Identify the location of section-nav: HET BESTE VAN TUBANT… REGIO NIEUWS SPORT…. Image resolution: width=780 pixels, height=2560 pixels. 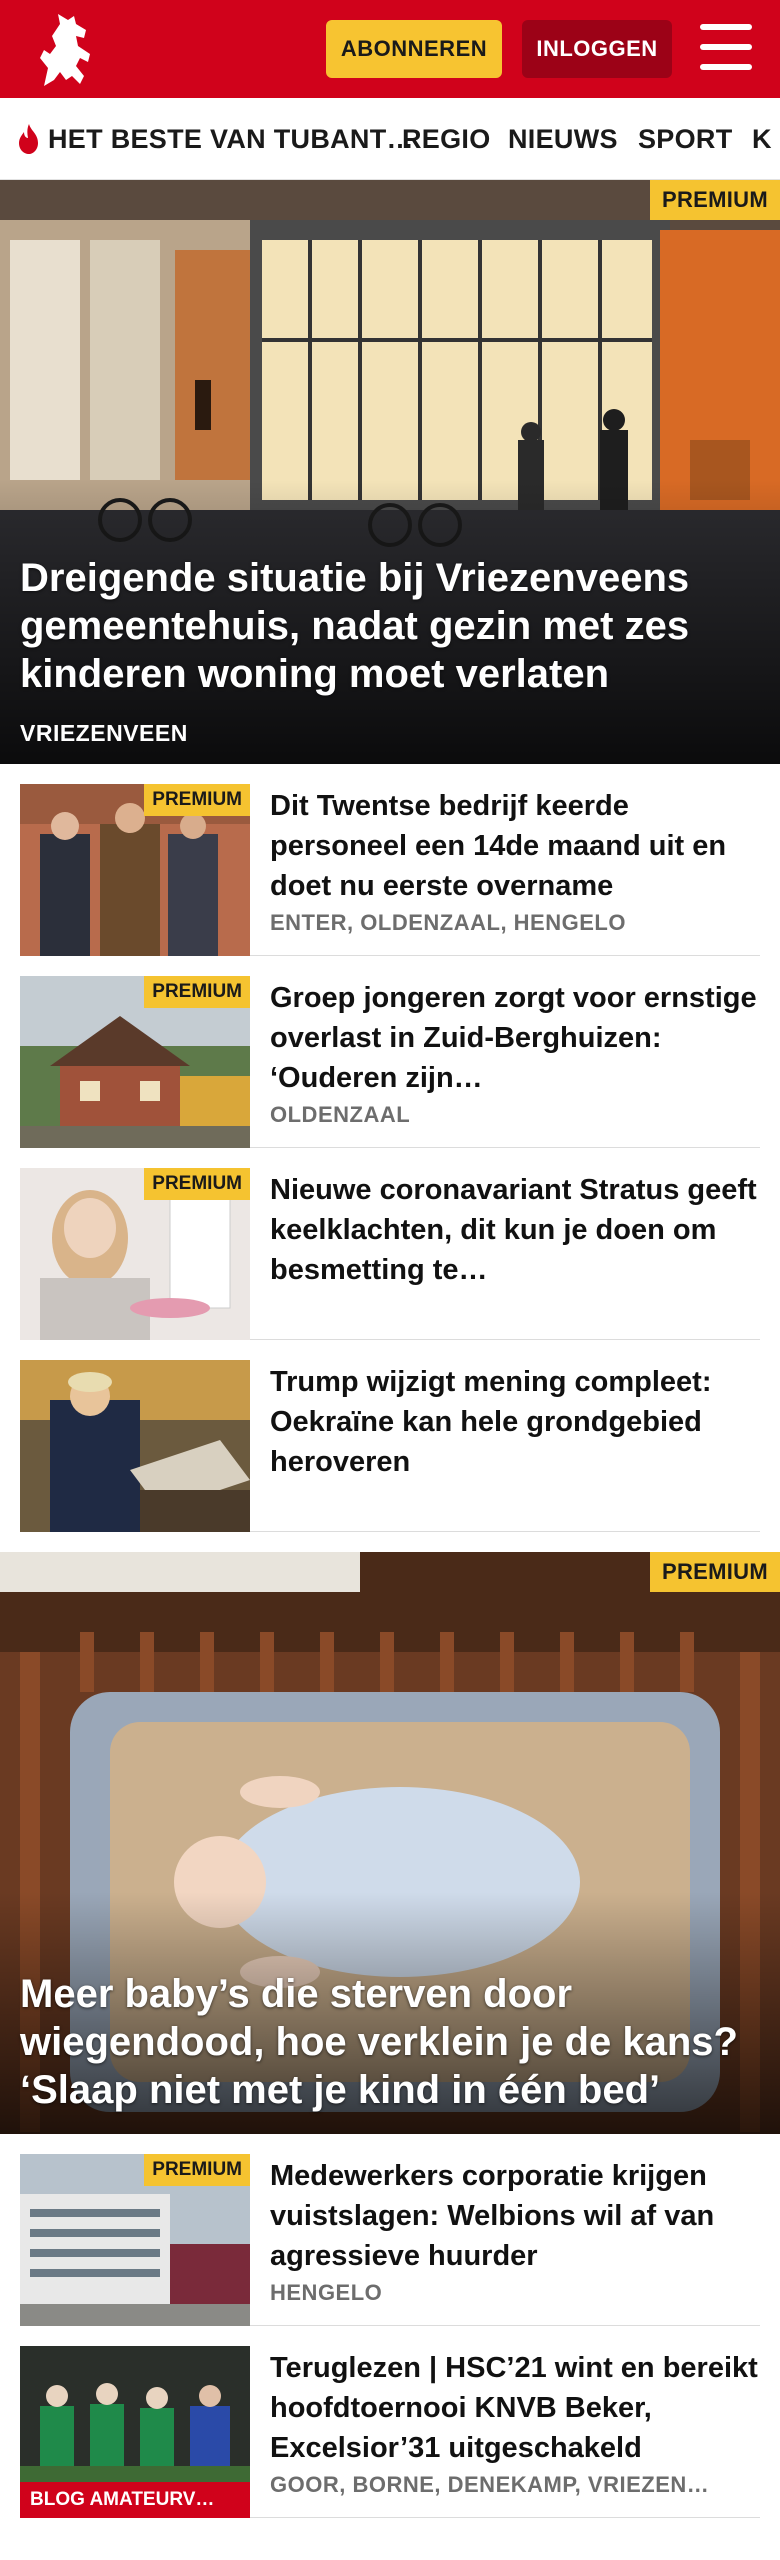
(390, 139).